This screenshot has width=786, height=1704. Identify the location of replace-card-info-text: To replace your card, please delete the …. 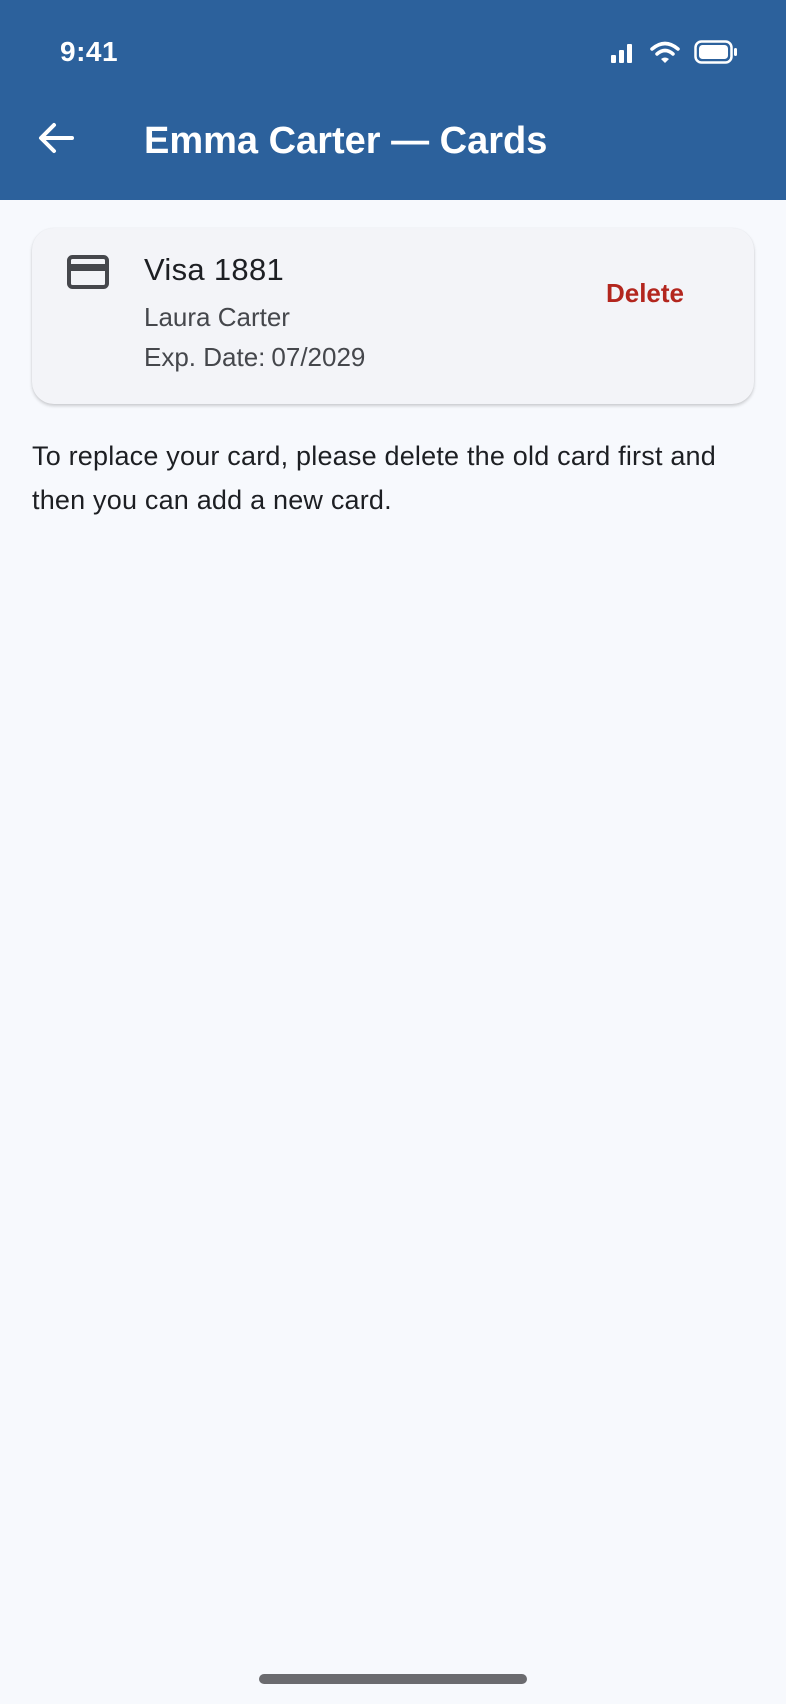
(374, 478).